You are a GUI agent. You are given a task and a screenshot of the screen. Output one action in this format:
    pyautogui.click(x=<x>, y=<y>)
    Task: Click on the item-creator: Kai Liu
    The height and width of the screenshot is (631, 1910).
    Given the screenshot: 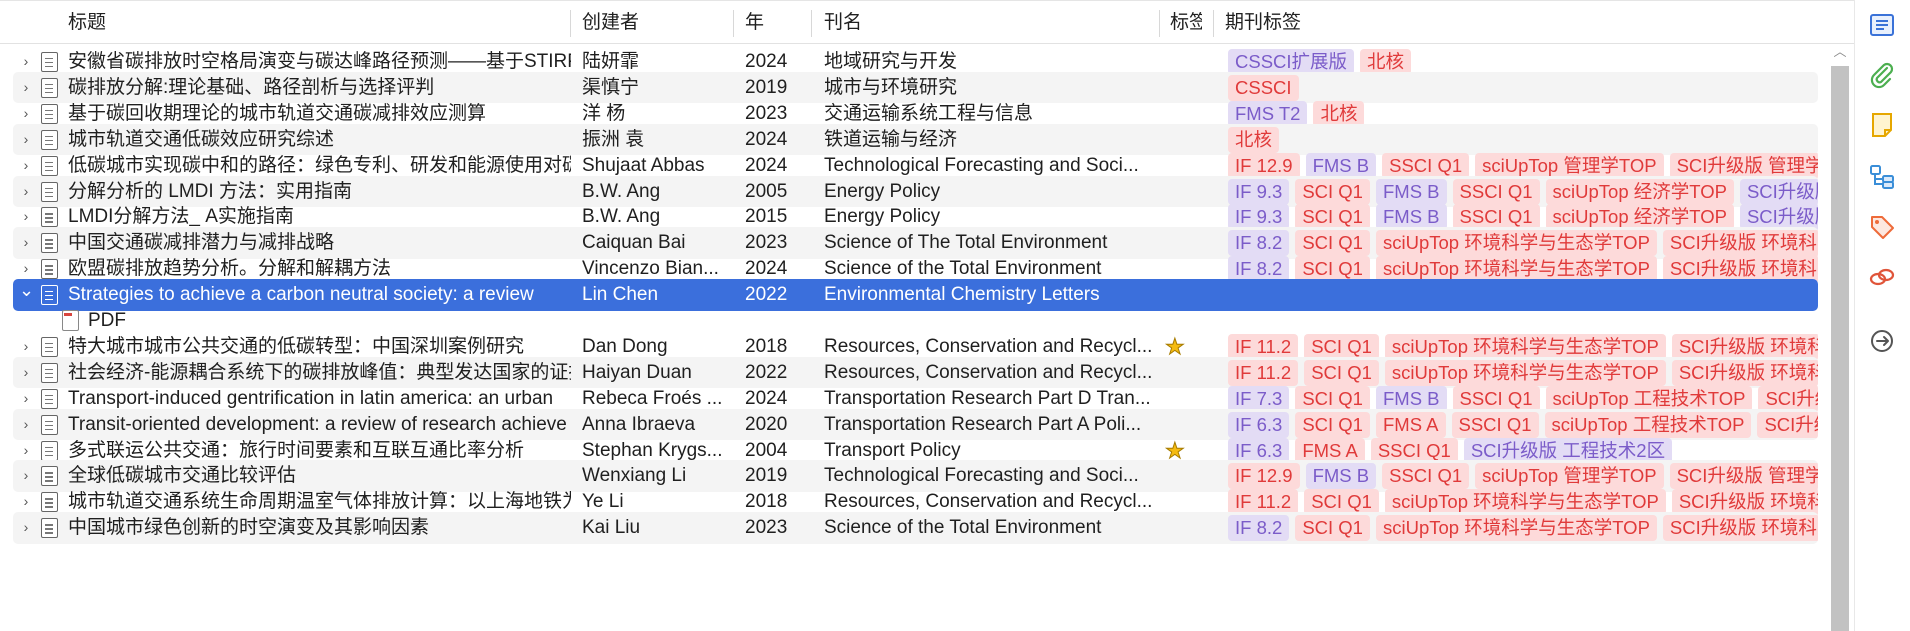 What is the action you would take?
    pyautogui.click(x=611, y=528)
    